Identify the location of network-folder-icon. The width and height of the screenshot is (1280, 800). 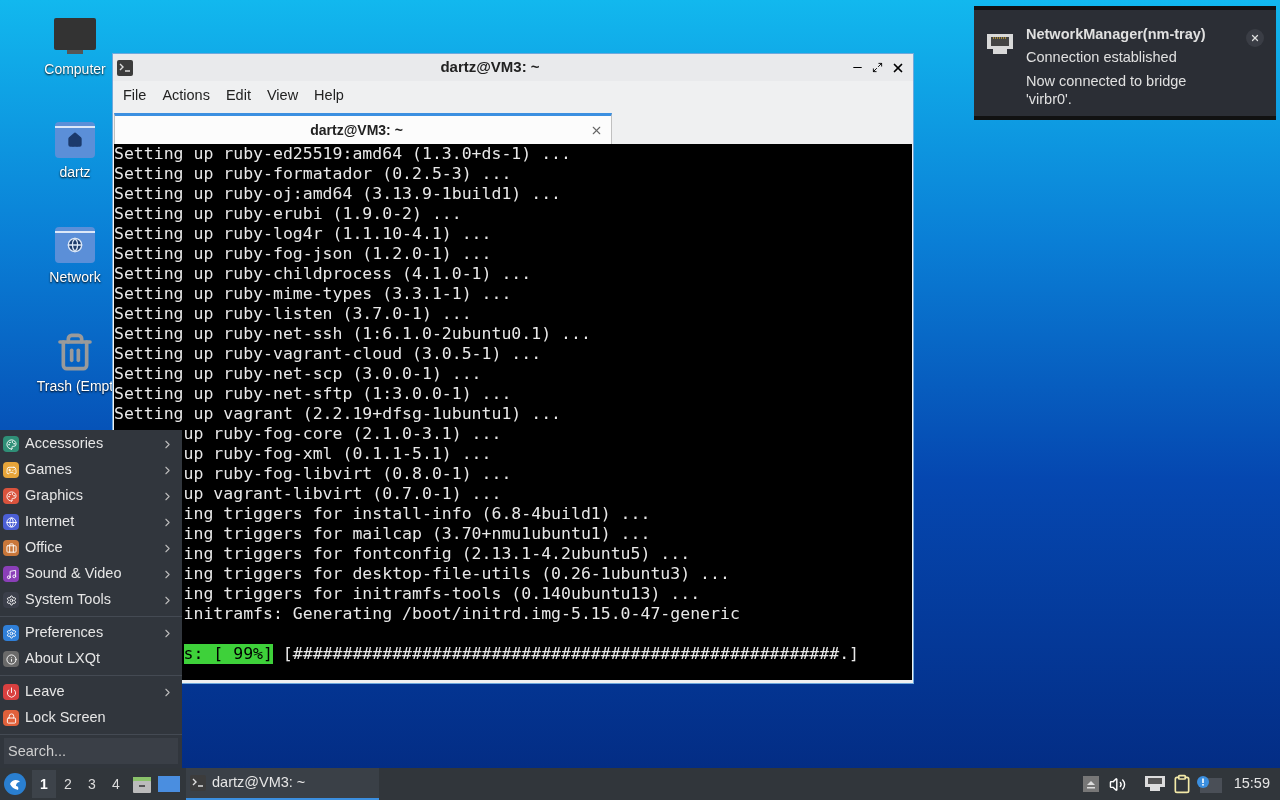
(75, 245).